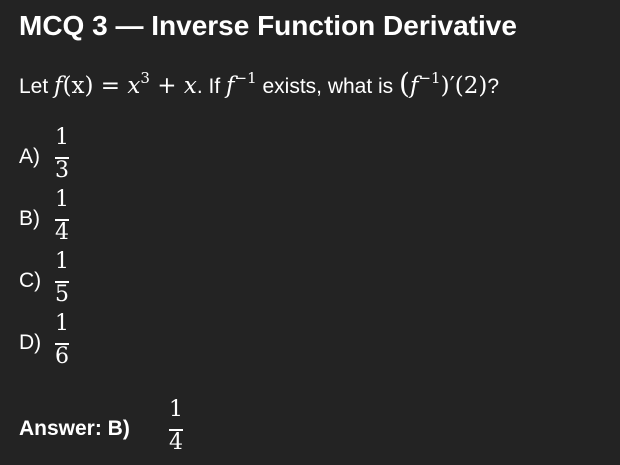  I want to click on fraction-denominator: 6, so click(62, 356).